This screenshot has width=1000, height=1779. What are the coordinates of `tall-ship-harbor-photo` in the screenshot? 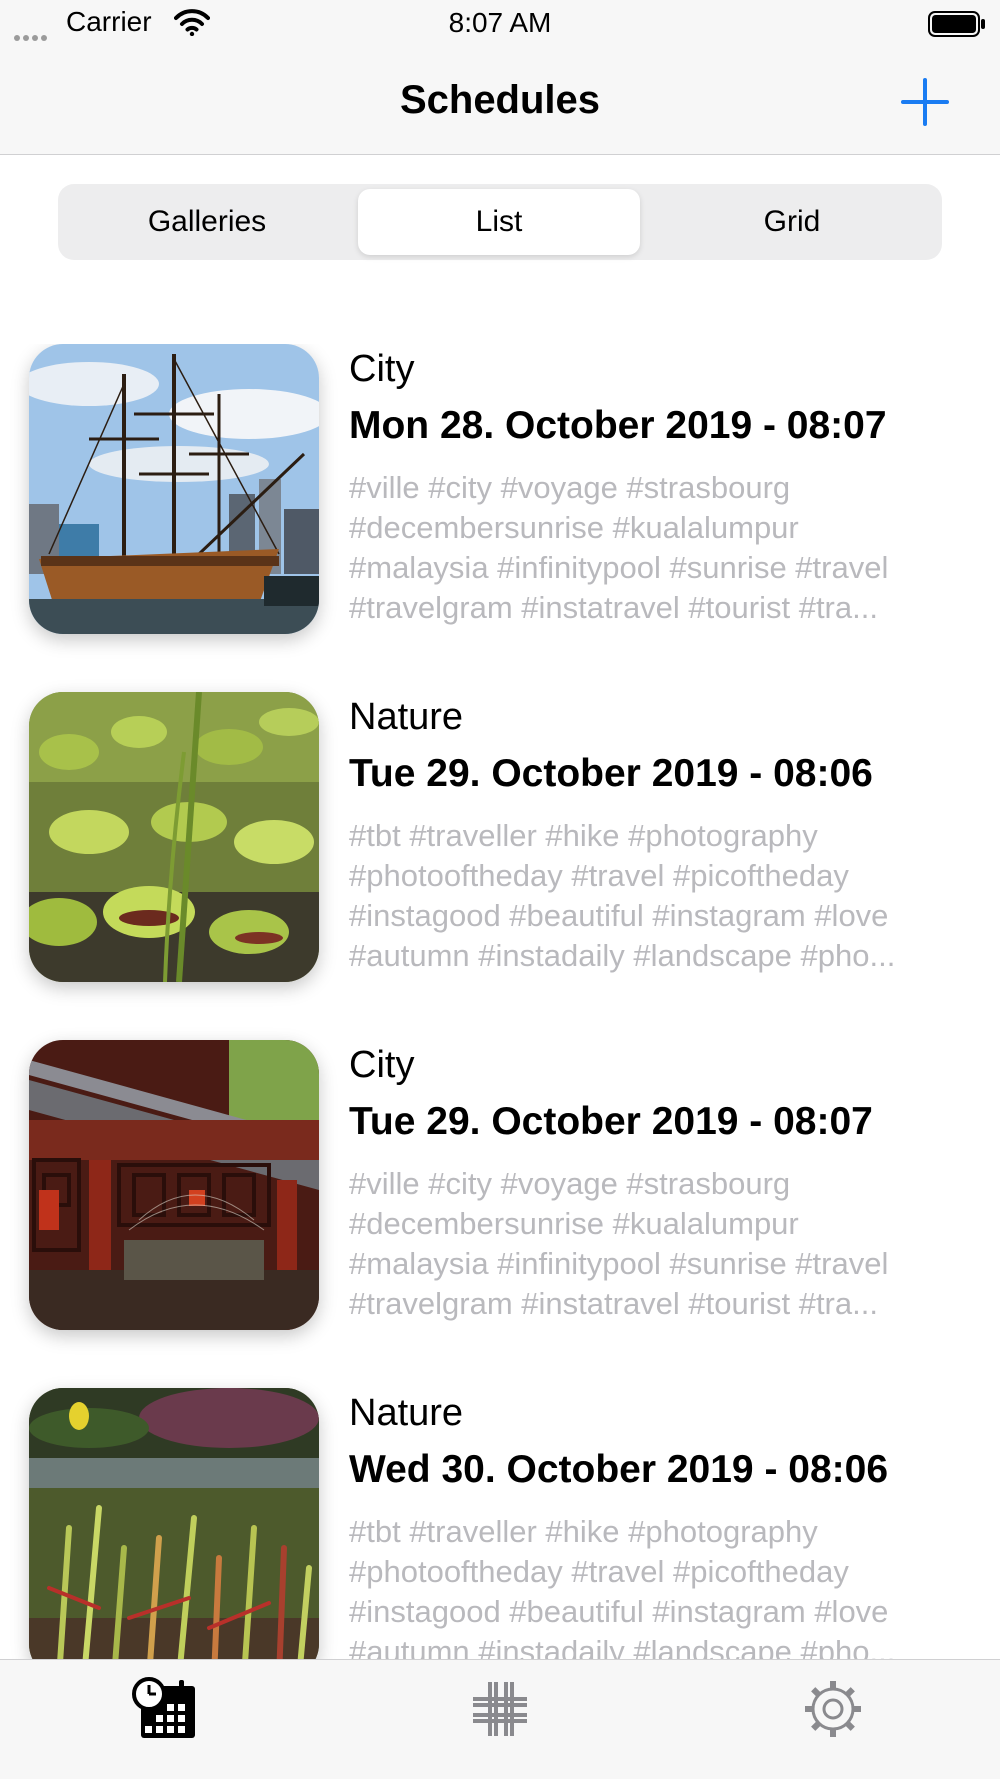 It's located at (174, 489).